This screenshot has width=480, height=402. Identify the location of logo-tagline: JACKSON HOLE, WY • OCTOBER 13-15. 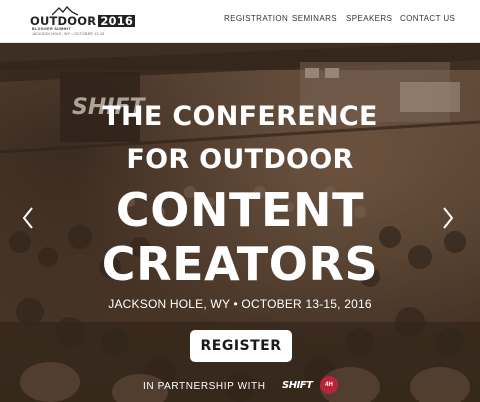
(68, 34).